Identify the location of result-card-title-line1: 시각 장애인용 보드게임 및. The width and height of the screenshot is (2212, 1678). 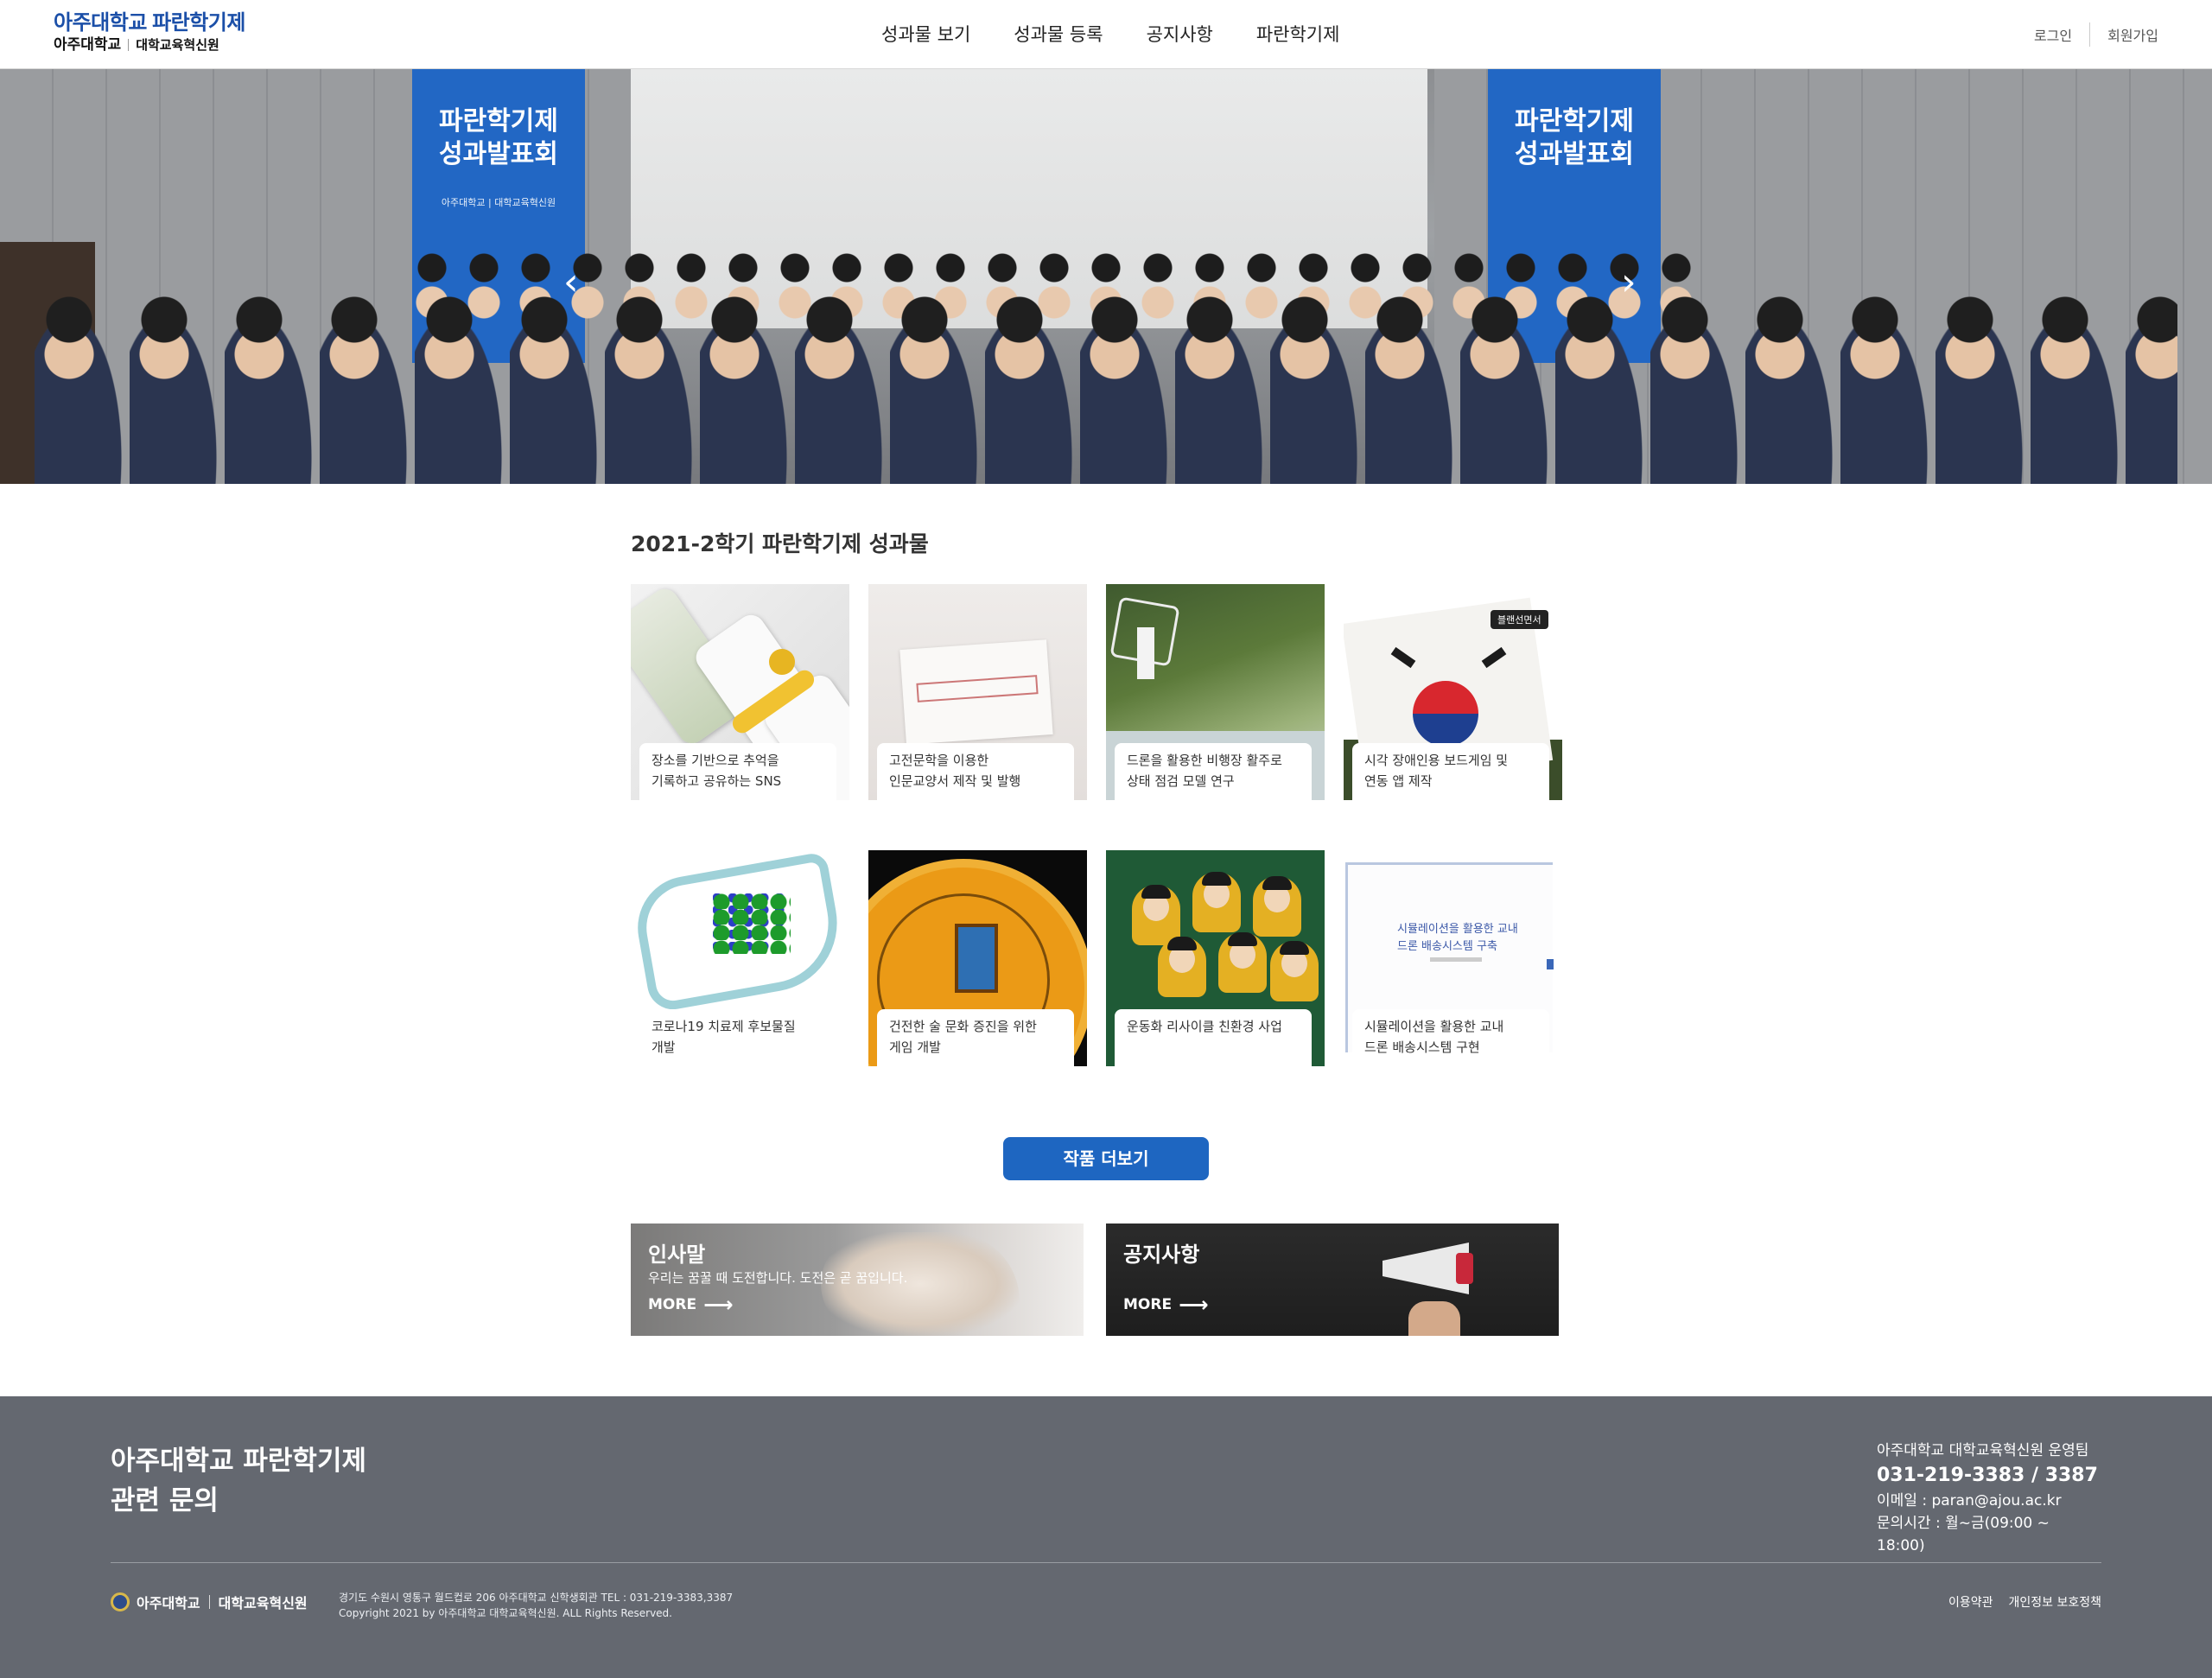
(1436, 761).